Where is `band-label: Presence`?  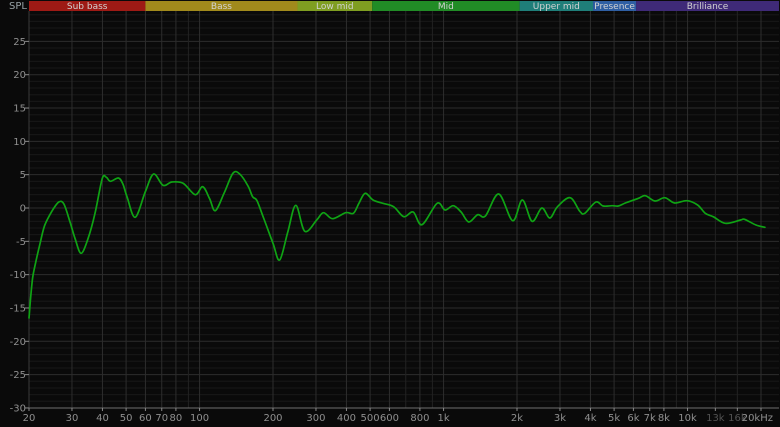
band-label: Presence is located at coordinates (614, 7).